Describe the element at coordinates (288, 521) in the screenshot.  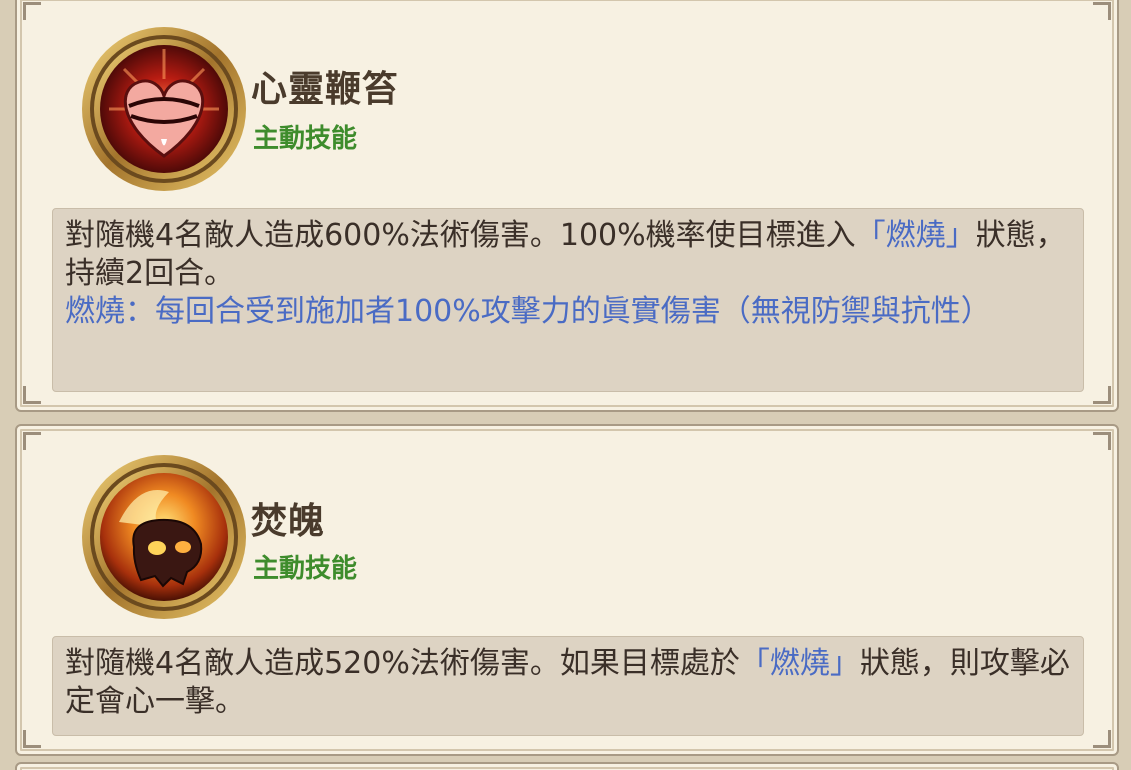
I see `skill-name: 焚魄` at that location.